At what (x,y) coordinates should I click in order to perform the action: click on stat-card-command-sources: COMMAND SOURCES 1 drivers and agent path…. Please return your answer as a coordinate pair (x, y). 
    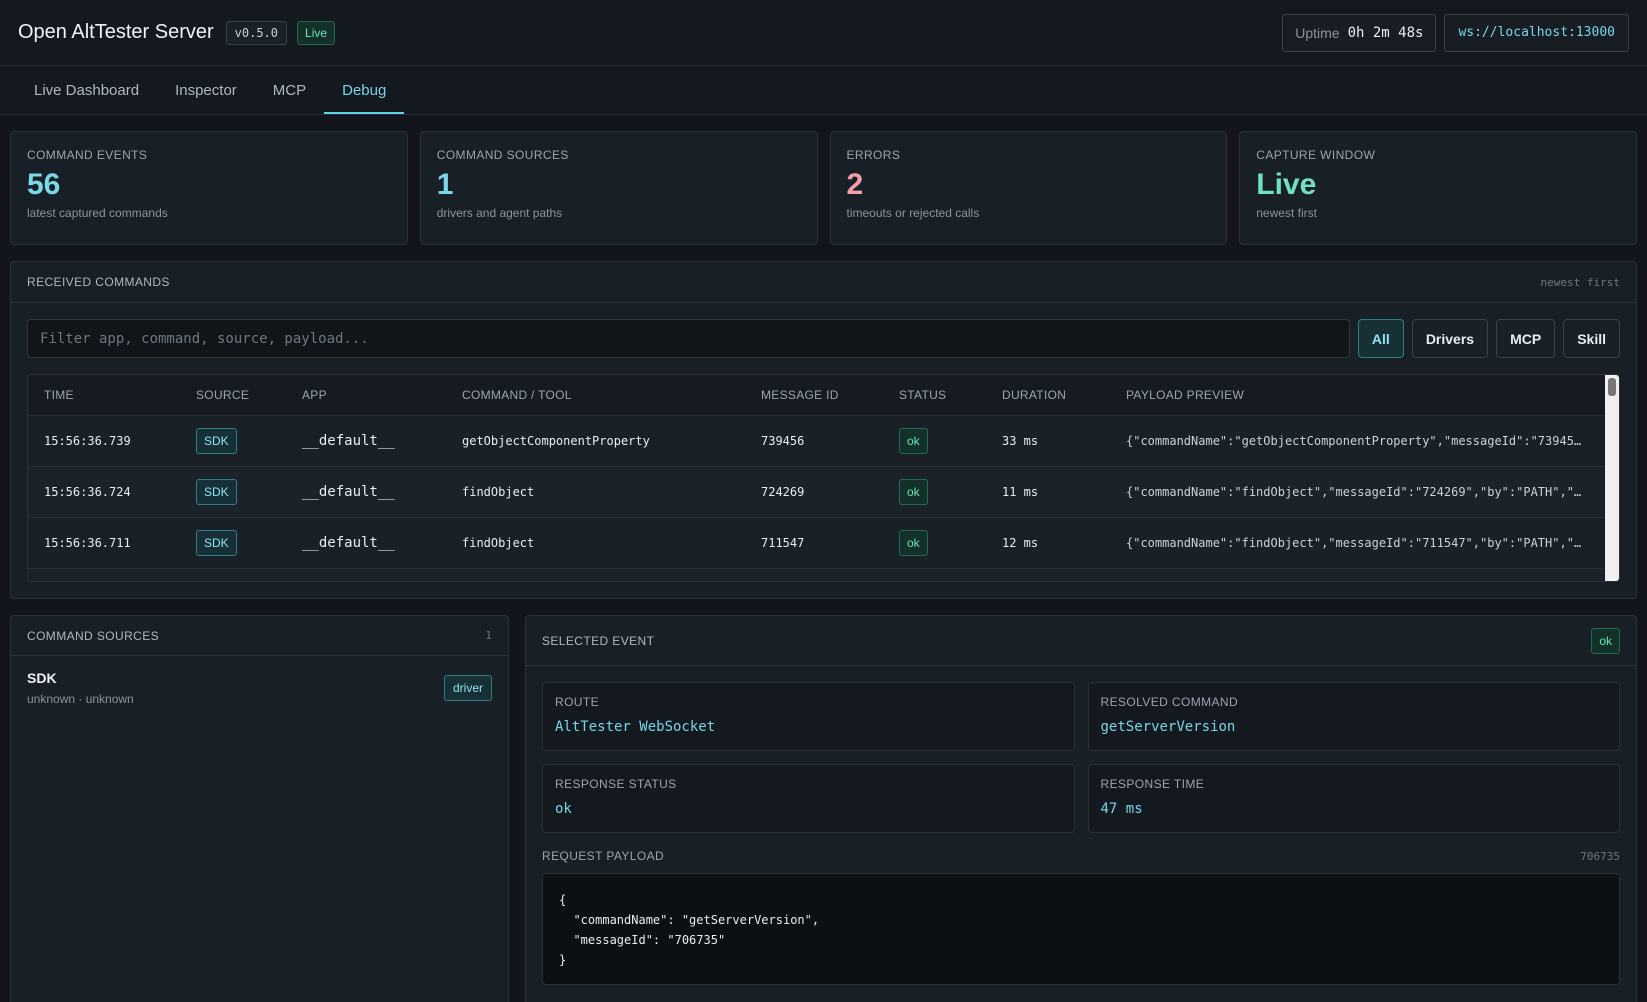
    Looking at the image, I should click on (618, 188).